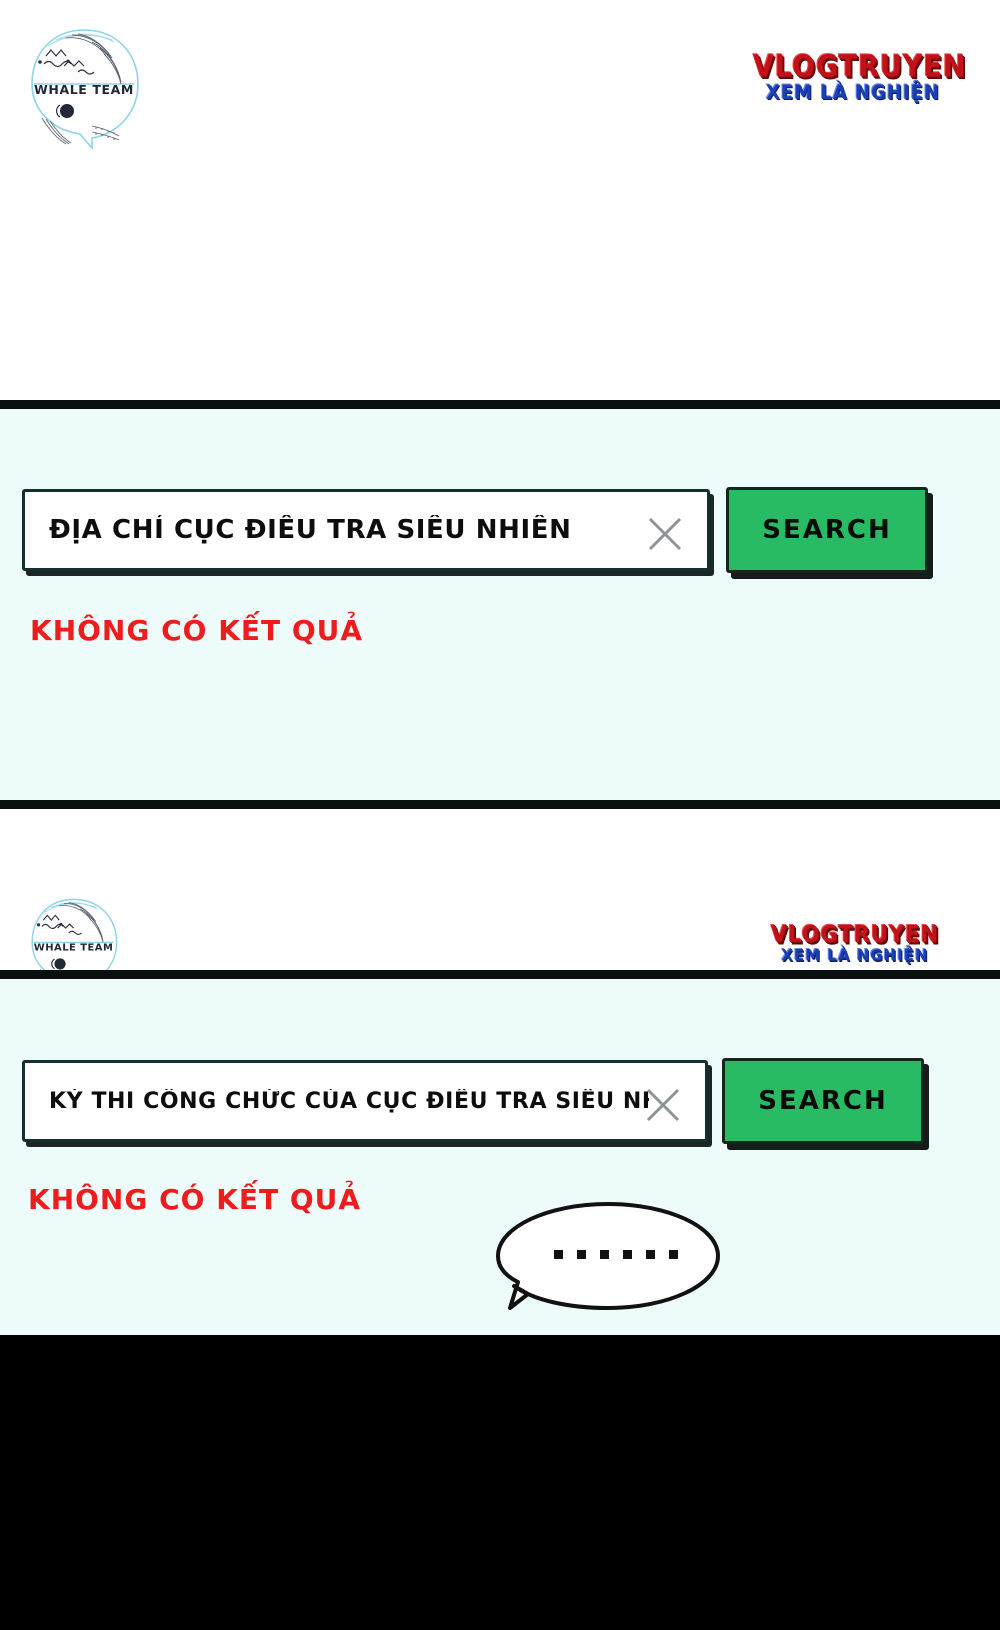 The height and width of the screenshot is (1630, 1000). I want to click on search-button-label: SEARCH, so click(827, 530).